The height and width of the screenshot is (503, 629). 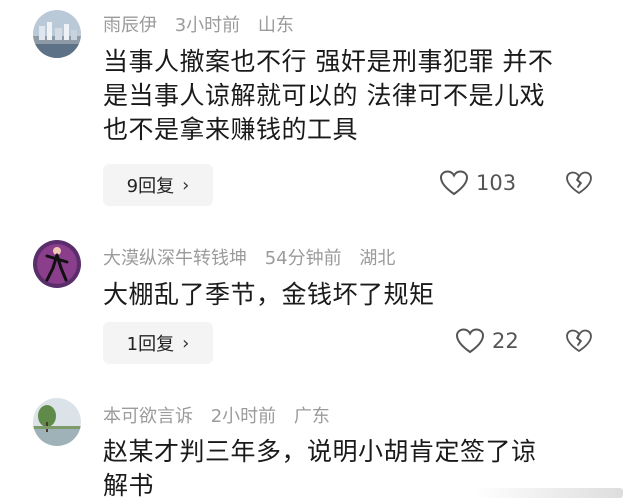 I want to click on watermark, so click(x=548, y=493).